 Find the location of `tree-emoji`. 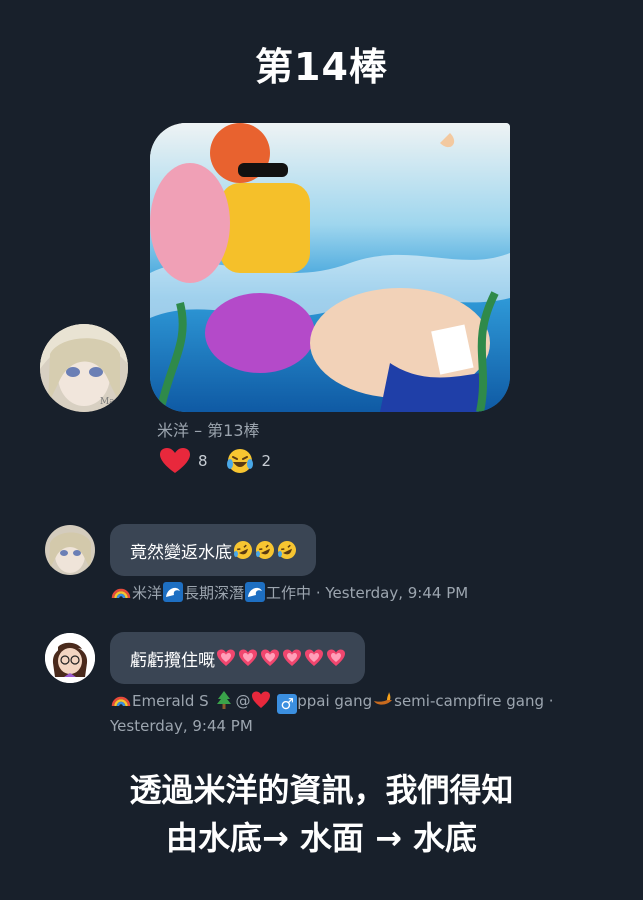

tree-emoji is located at coordinates (224, 700).